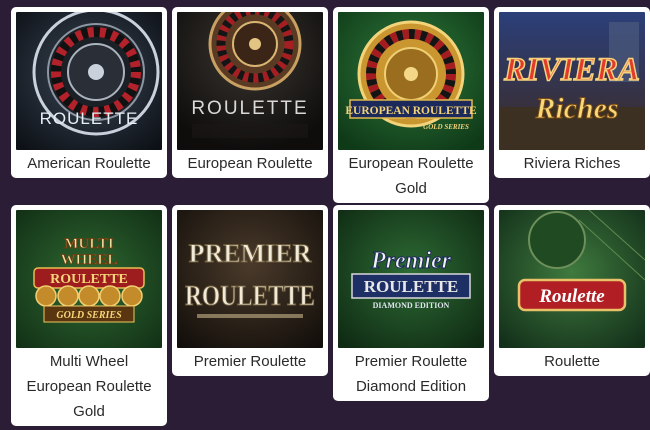 This screenshot has width=650, height=430. What do you see at coordinates (250, 253) in the screenshot?
I see `game-art-text-line1: PREMIER` at bounding box center [250, 253].